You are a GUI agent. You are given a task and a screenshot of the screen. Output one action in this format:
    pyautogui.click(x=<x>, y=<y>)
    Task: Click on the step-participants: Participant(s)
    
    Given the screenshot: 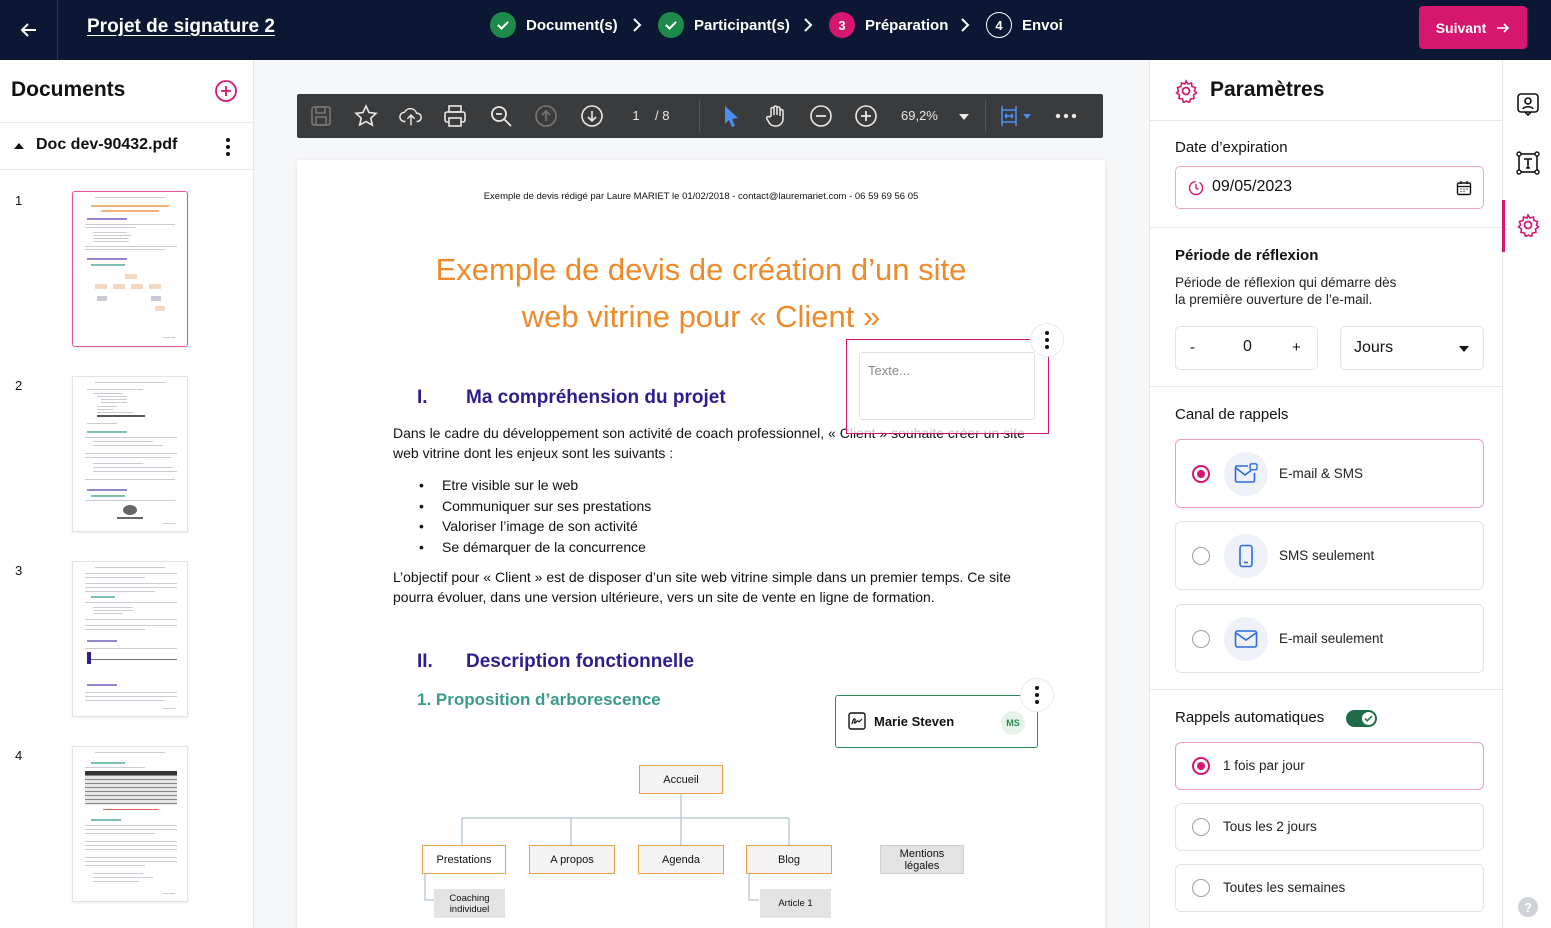 What is the action you would take?
    pyautogui.click(x=724, y=25)
    